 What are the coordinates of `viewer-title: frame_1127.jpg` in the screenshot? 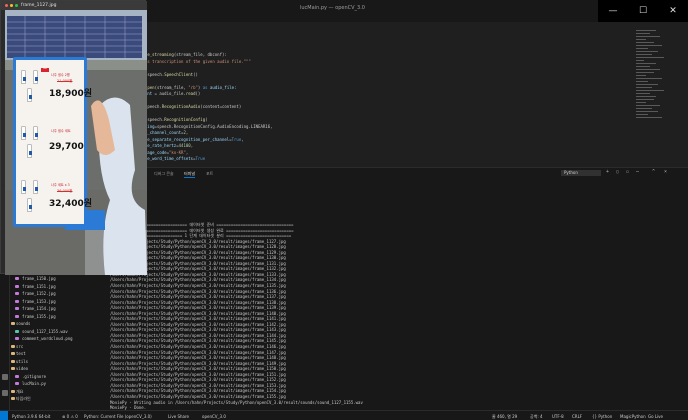 It's located at (74, 5).